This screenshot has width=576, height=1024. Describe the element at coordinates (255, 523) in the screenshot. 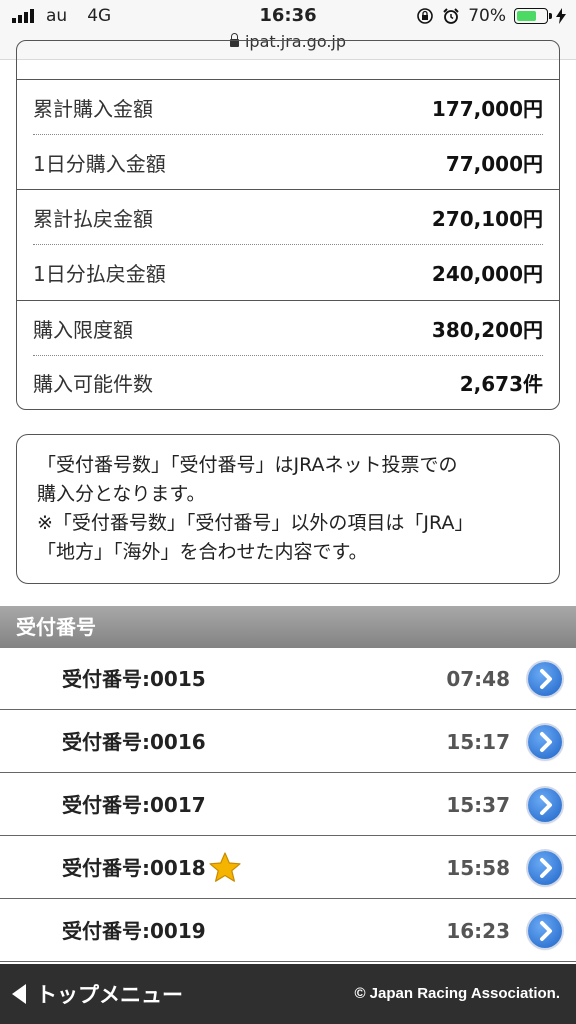

I see `notice-line: ※「受付番号数」「受付番号」以外の項目は「JRA」` at that location.